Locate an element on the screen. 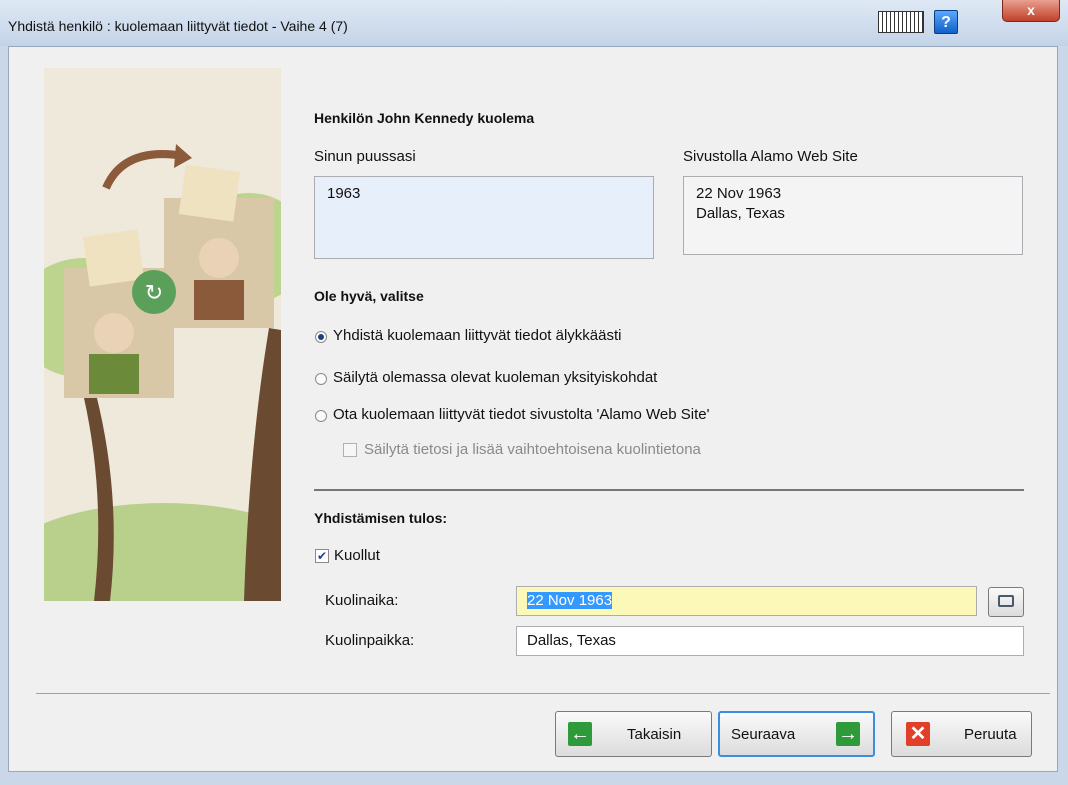 This screenshot has width=1068, height=785. death-date-value: 22 Nov 1963 is located at coordinates (570, 600).